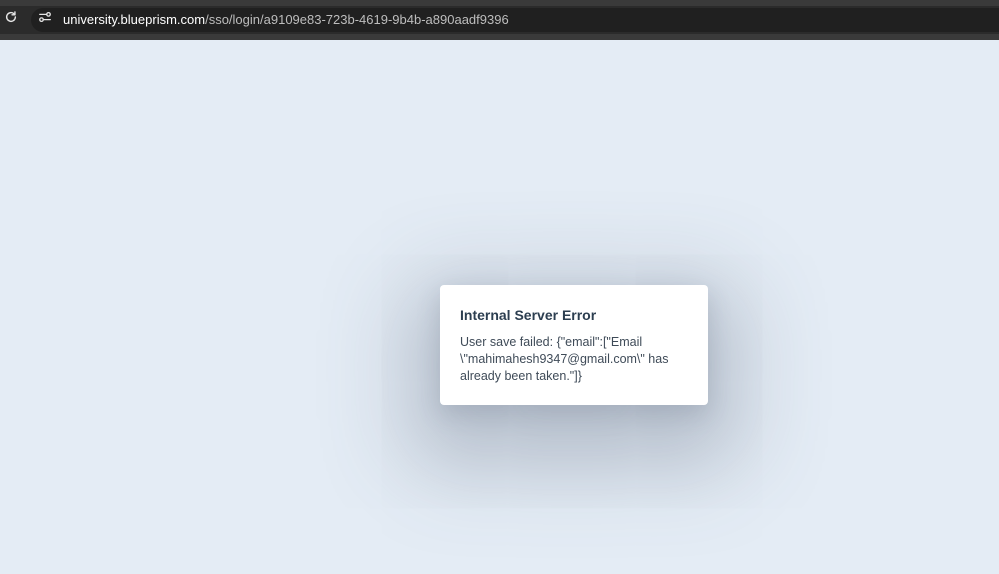 The height and width of the screenshot is (574, 999). Describe the element at coordinates (45, 17) in the screenshot. I see `site-info-icon` at that location.